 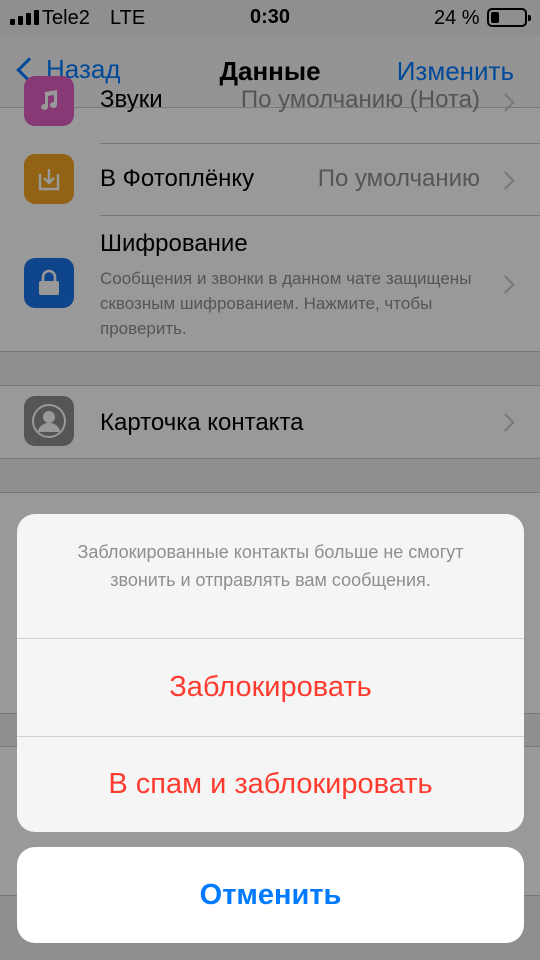 I want to click on block-button: Заблокировать, so click(x=270, y=687).